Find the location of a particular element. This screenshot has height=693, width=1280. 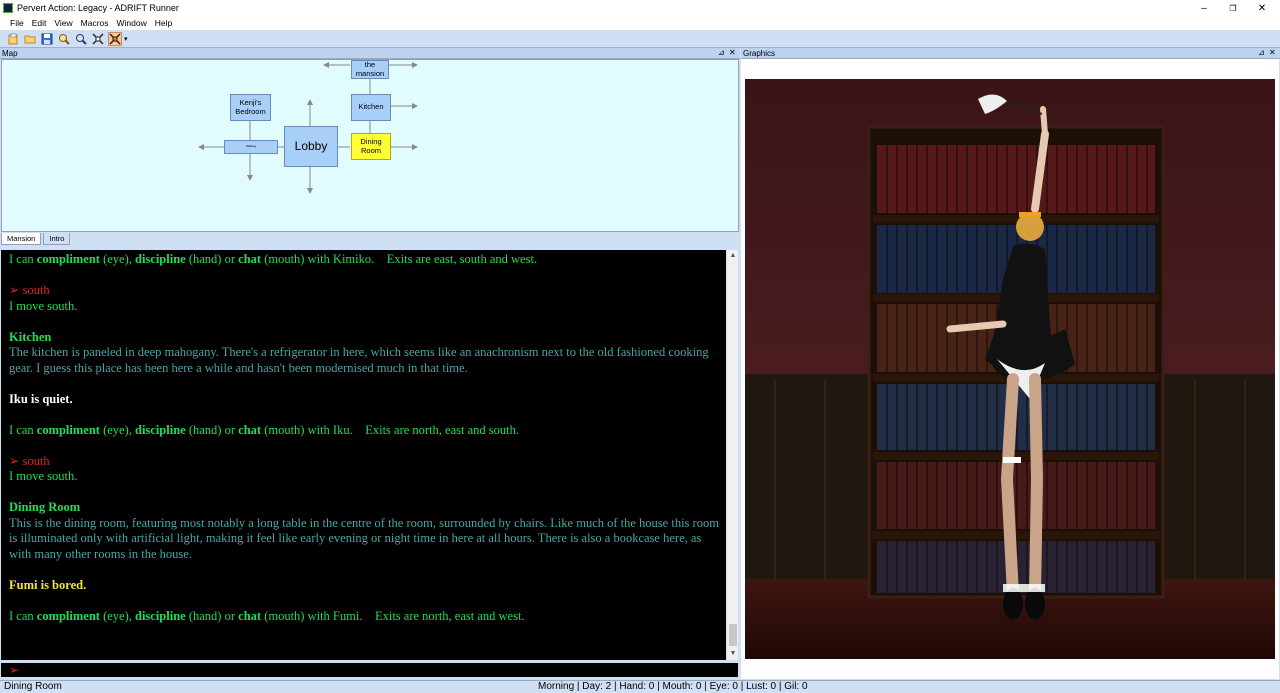

menu-bar: File Edit View Macros Window Help is located at coordinates (640, 23).